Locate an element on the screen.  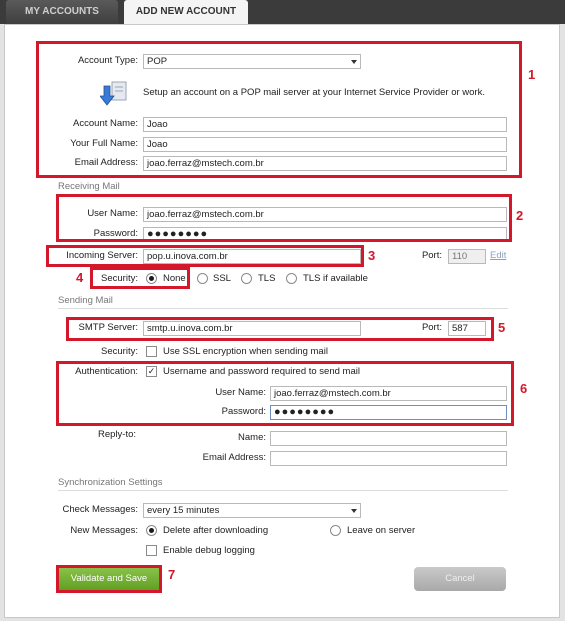
reply-to-email-input is located at coordinates (388, 458).